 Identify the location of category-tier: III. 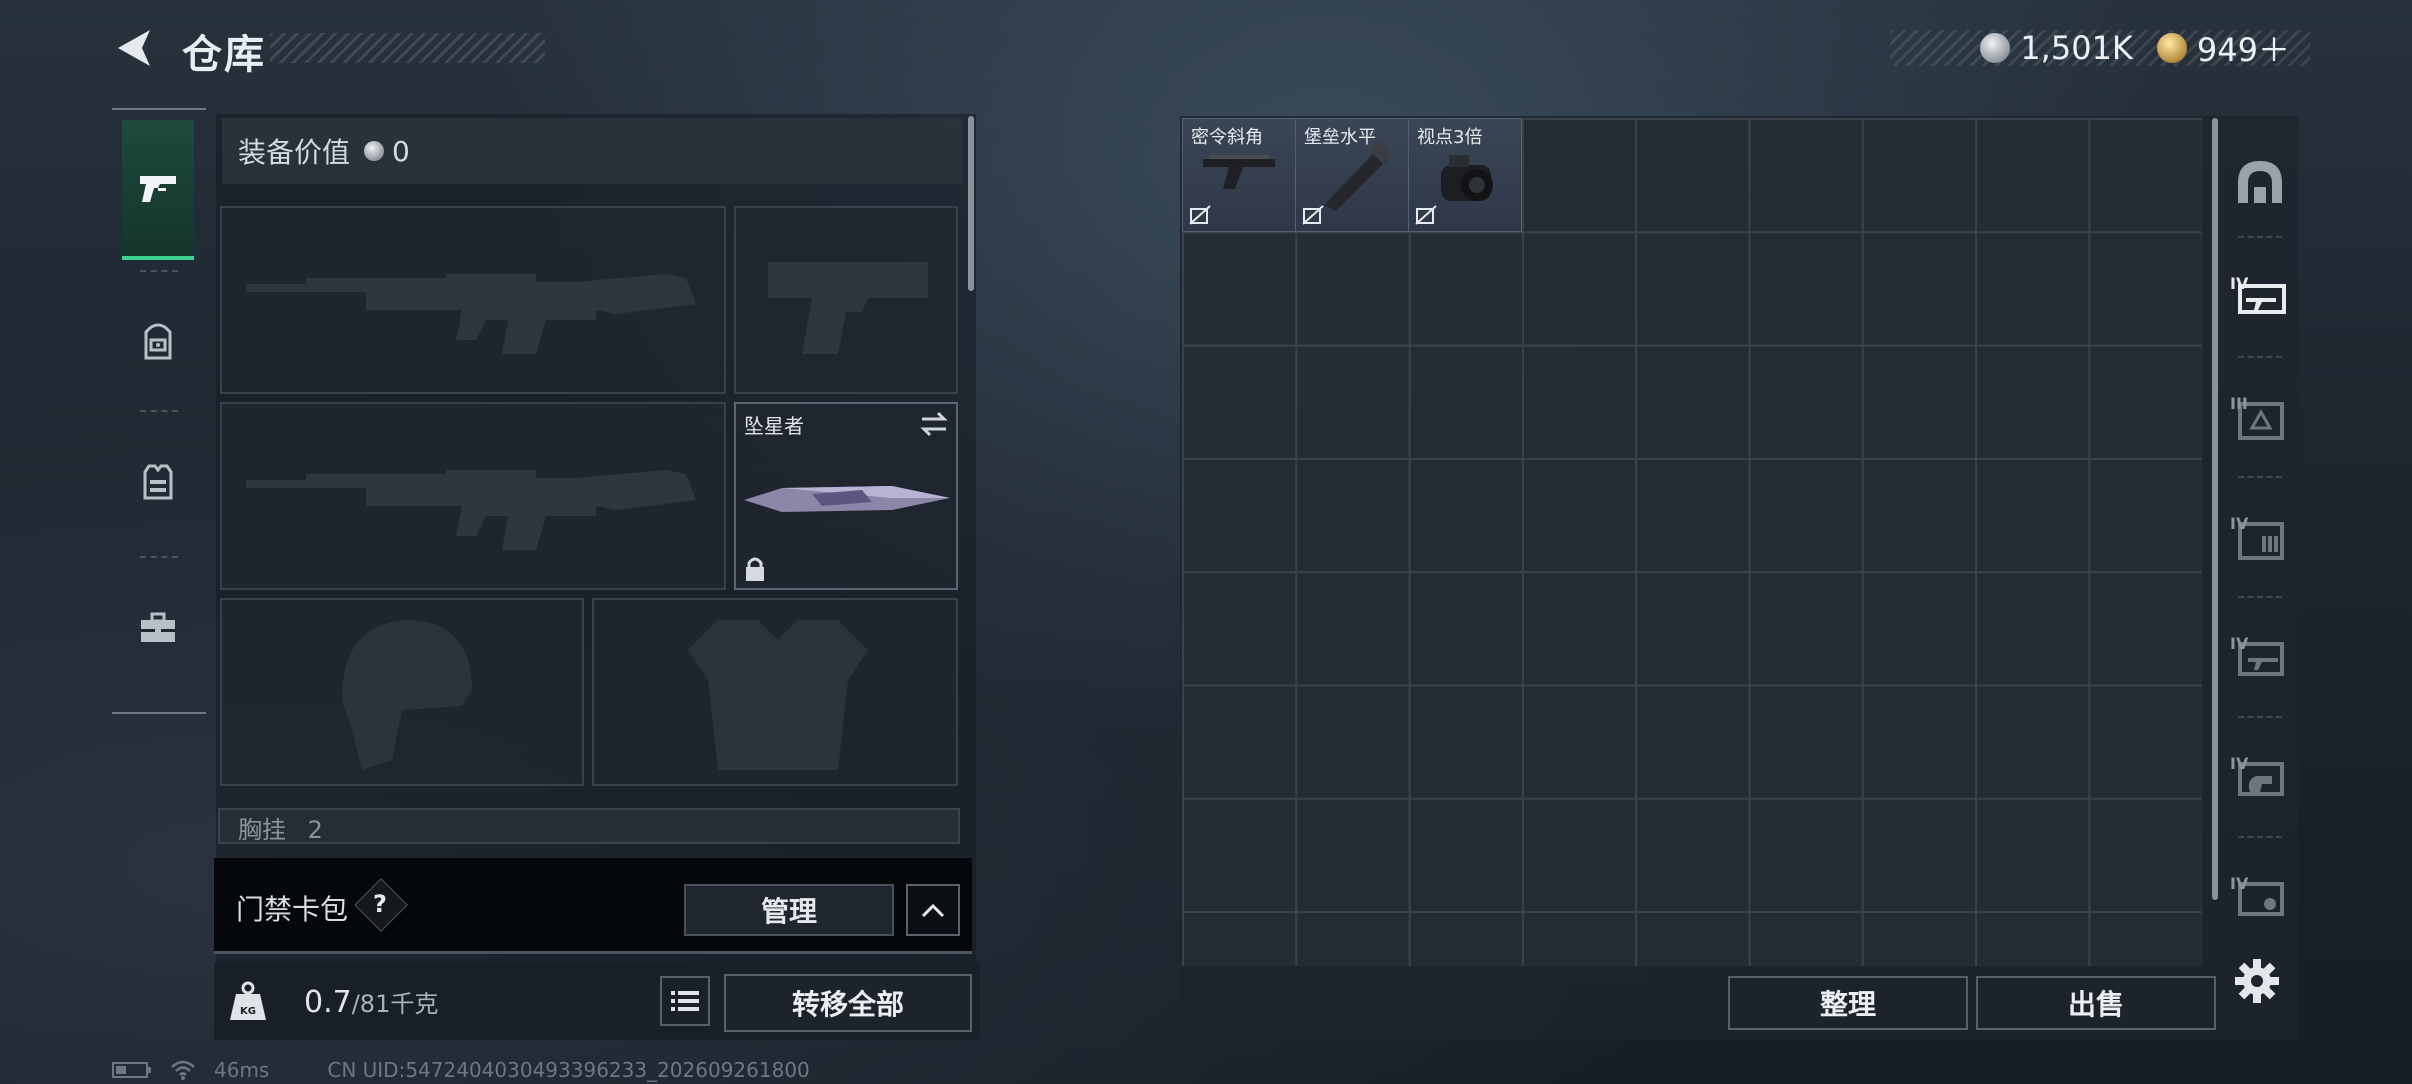
(2239, 403).